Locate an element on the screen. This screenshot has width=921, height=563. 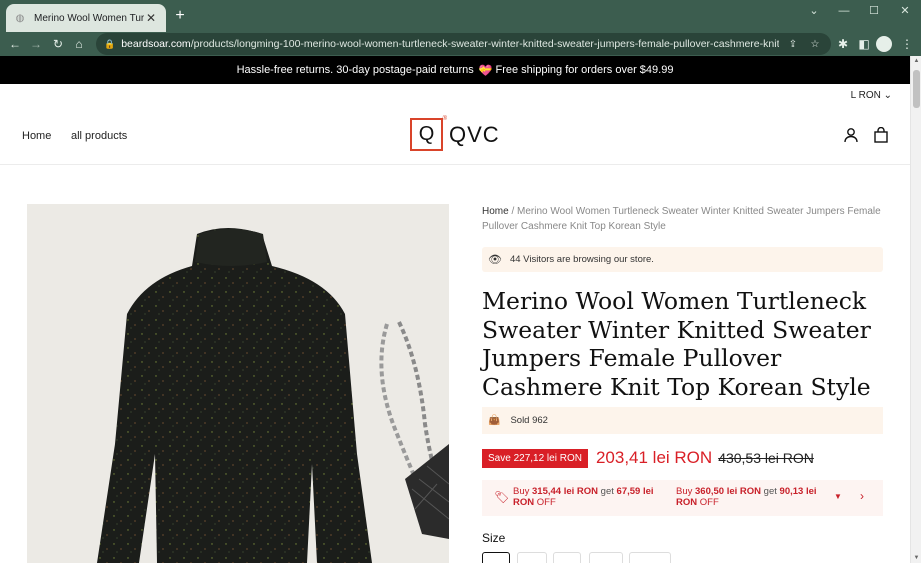
gift-heart-icon: 💝 is located at coordinates (485, 70).